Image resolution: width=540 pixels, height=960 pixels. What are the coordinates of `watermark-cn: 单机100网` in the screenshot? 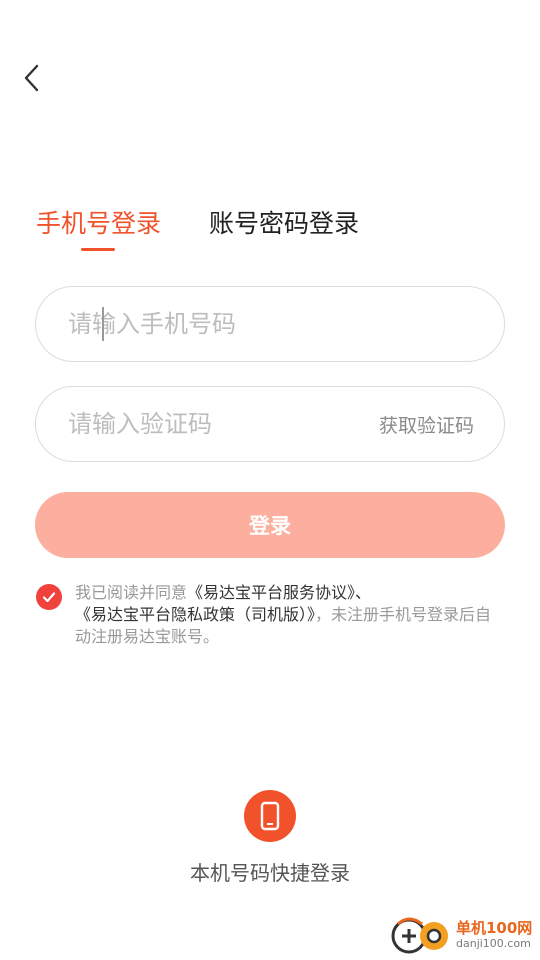 It's located at (494, 928).